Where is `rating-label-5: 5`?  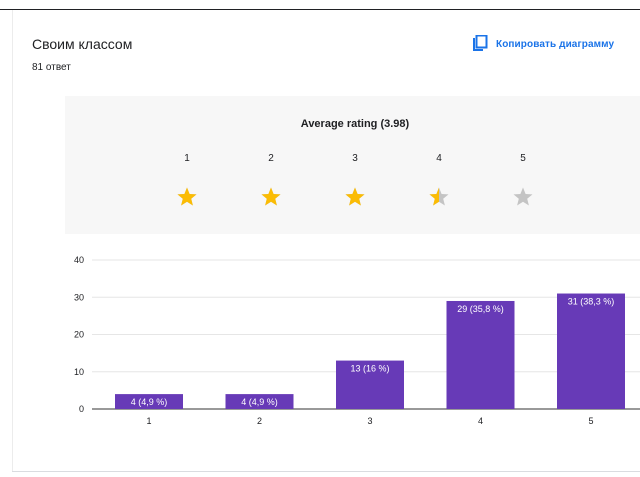
rating-label-5: 5 is located at coordinates (523, 158).